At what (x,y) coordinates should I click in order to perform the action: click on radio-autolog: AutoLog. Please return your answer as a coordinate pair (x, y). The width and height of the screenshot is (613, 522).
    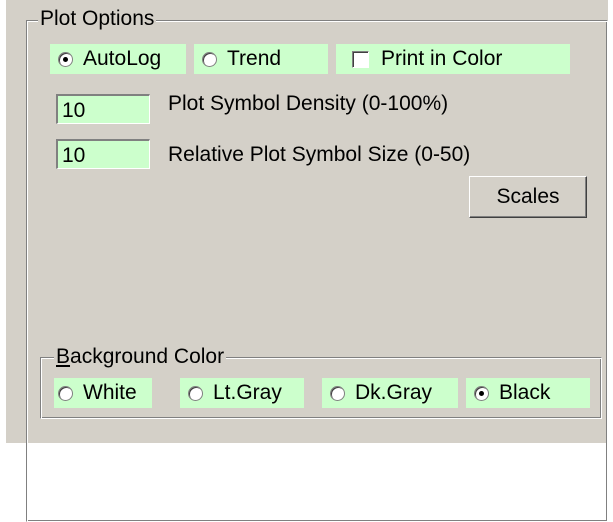
    Looking at the image, I should click on (118, 59).